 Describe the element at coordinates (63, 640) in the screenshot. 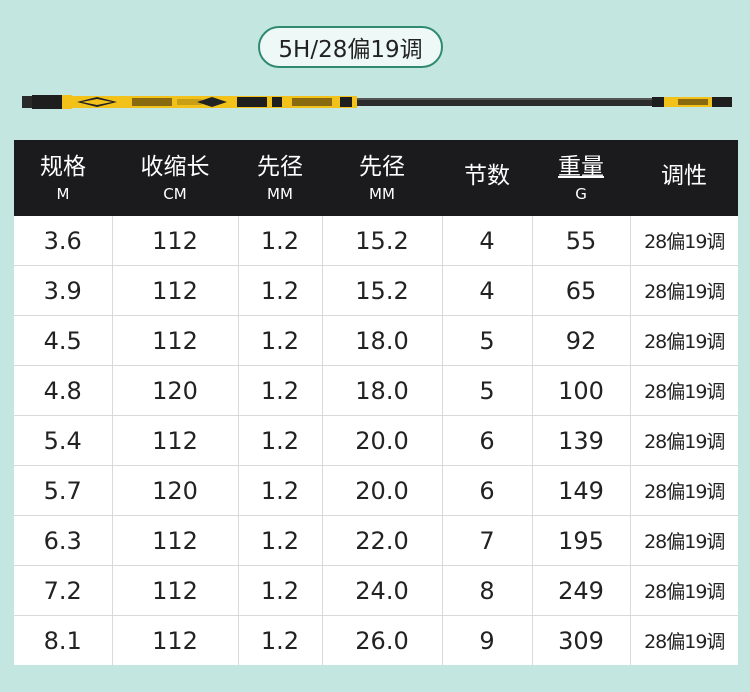

I see `table-cell: 8.1` at that location.